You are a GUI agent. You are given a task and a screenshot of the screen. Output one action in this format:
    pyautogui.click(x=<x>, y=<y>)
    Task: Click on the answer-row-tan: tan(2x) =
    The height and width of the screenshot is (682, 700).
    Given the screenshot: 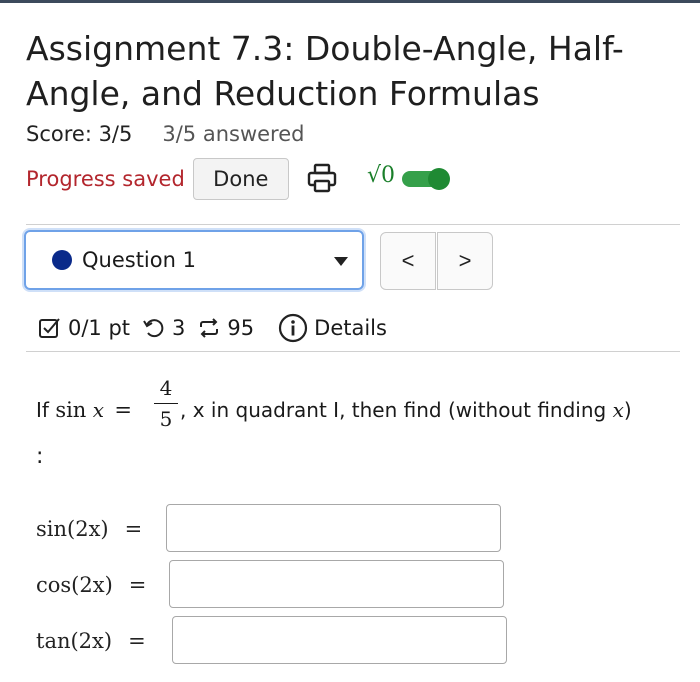 What is the action you would take?
    pyautogui.click(x=91, y=641)
    